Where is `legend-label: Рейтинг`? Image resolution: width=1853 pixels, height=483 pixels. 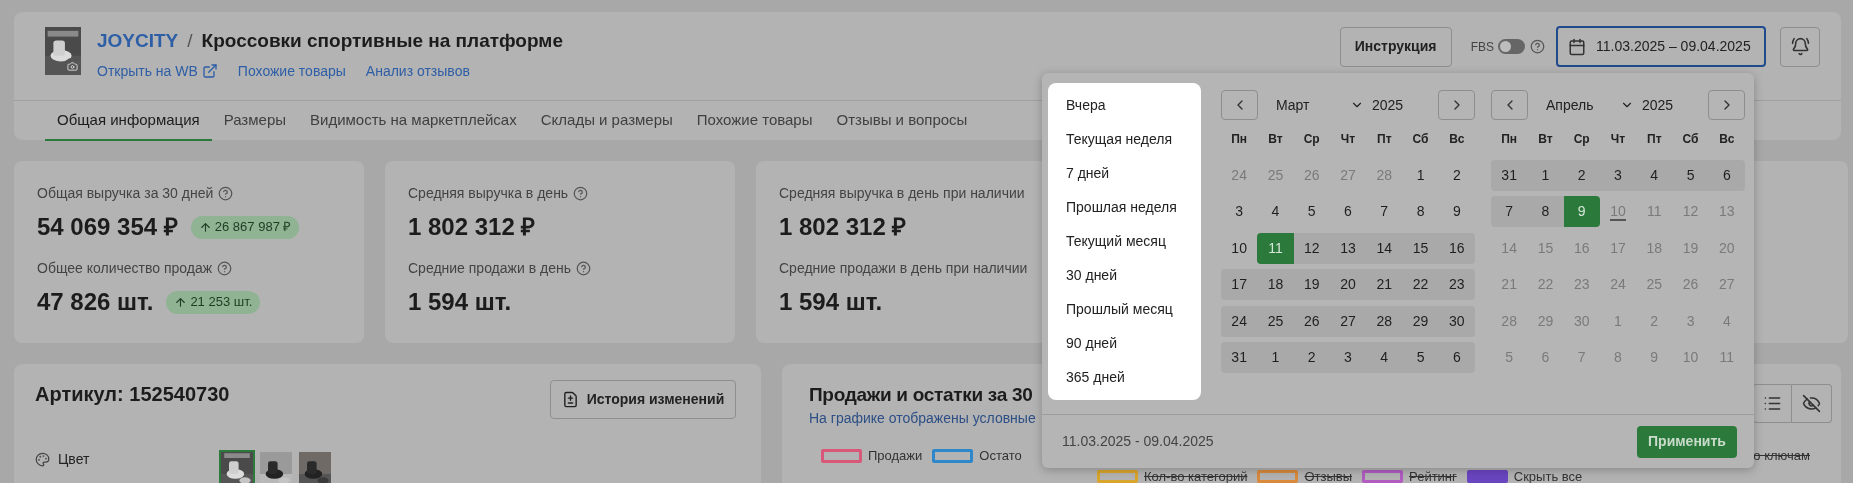
legend-label: Рейтинг is located at coordinates (1433, 476).